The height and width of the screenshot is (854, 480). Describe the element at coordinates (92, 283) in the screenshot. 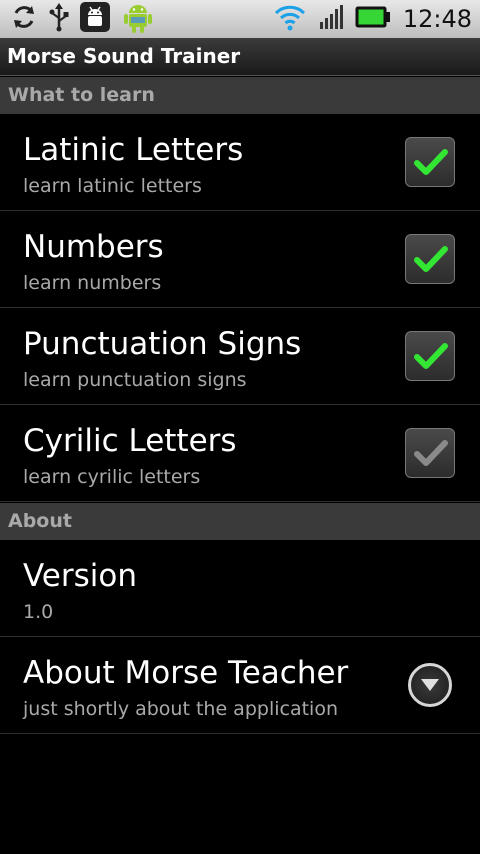

I see `pref-summary: learn numbers` at that location.